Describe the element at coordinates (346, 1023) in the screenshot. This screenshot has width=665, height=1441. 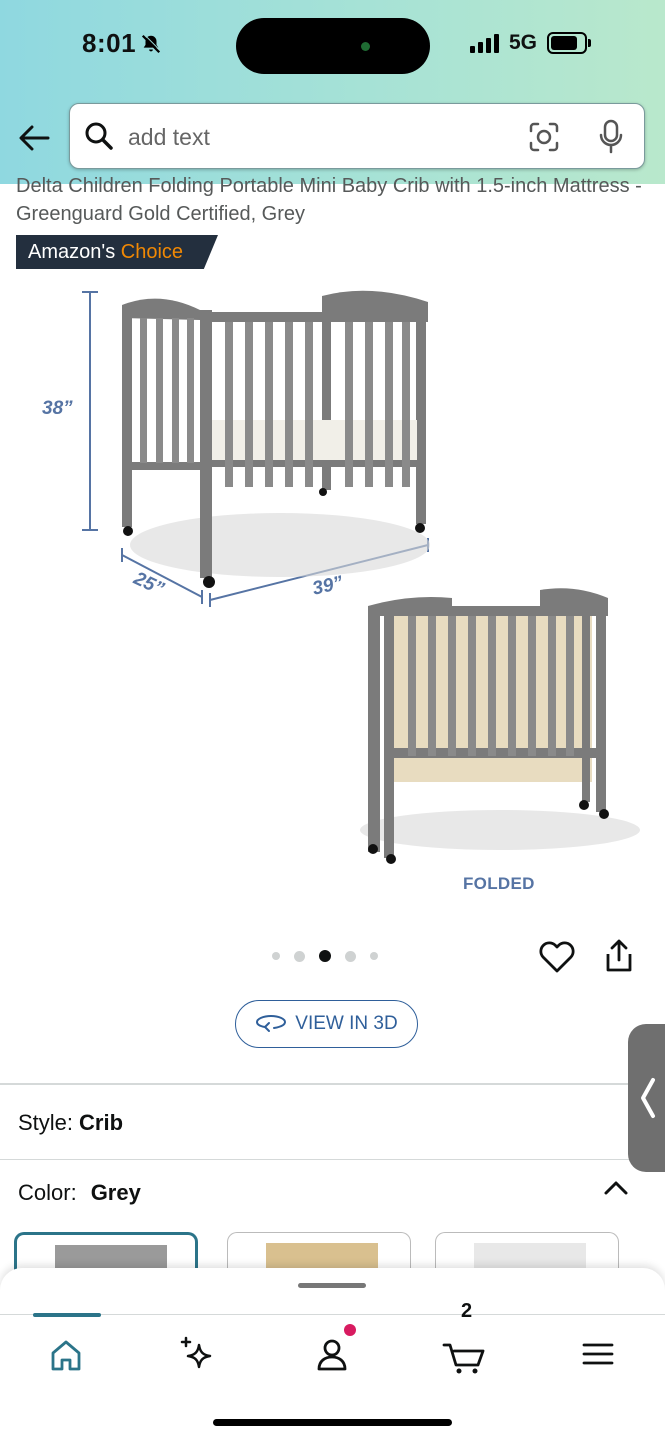
I see `view-in-3d-label: VIEW IN 3D` at that location.